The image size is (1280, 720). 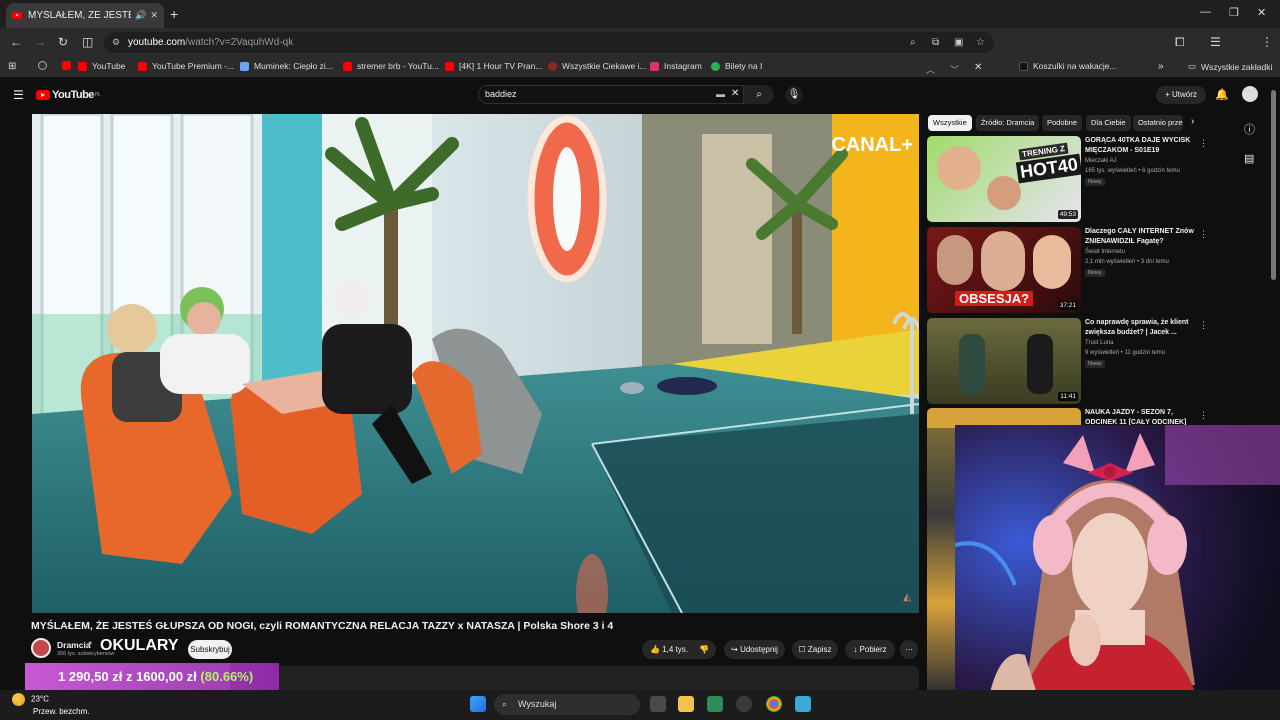 What do you see at coordinates (1249, 129) in the screenshot?
I see `info-icon: ⓘ` at bounding box center [1249, 129].